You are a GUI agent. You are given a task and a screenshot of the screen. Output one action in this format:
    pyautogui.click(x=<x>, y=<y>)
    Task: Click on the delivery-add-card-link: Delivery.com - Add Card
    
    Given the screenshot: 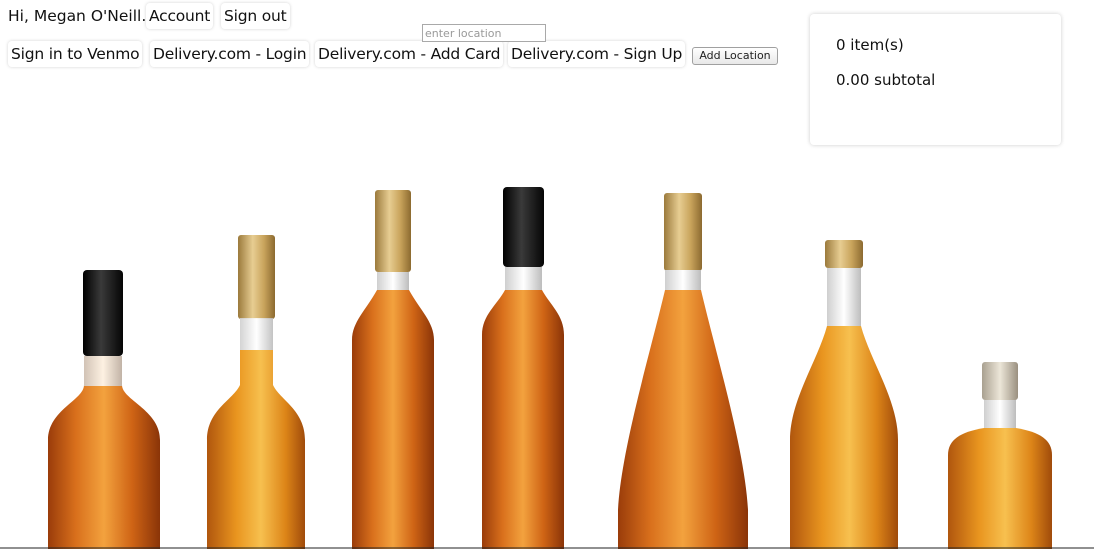 What is the action you would take?
    pyautogui.click(x=409, y=54)
    